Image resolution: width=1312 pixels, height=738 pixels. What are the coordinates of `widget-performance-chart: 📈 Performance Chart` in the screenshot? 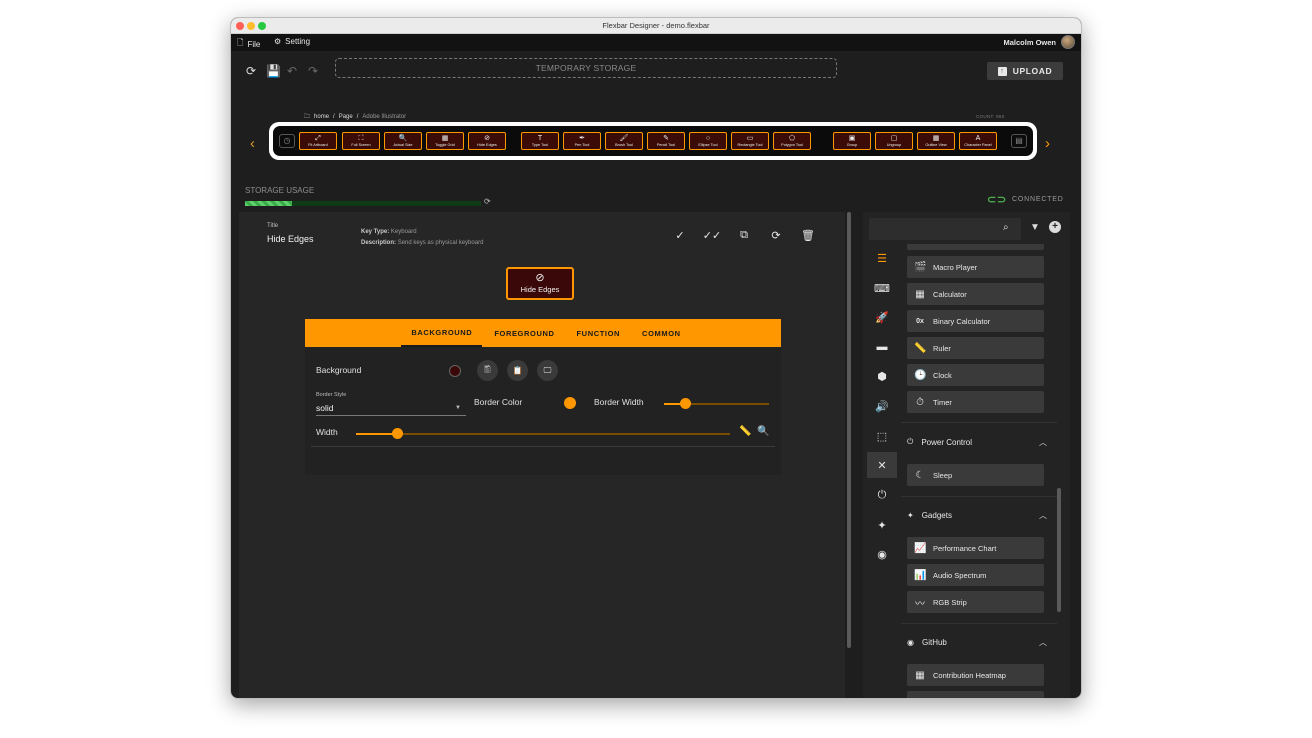 It's located at (975, 548).